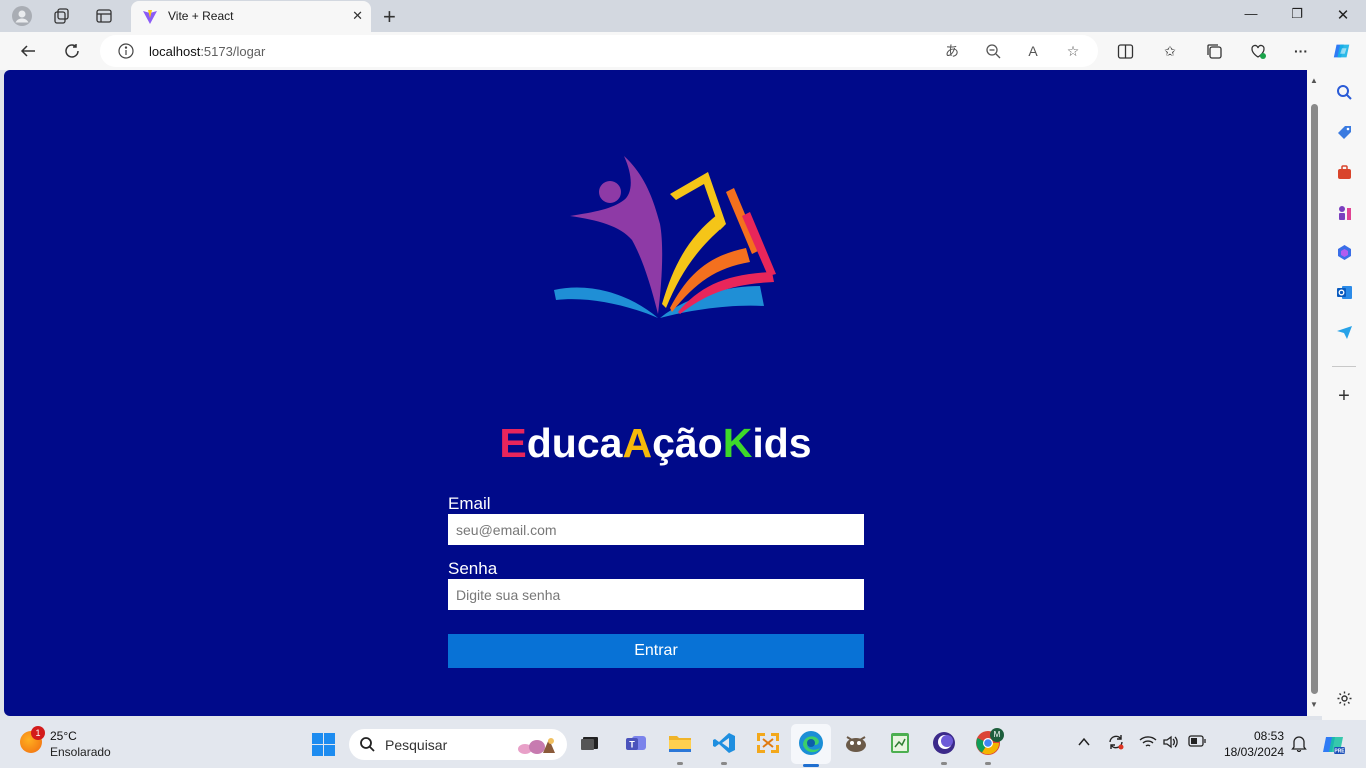  I want to click on battery-icon, so click(1197, 742).